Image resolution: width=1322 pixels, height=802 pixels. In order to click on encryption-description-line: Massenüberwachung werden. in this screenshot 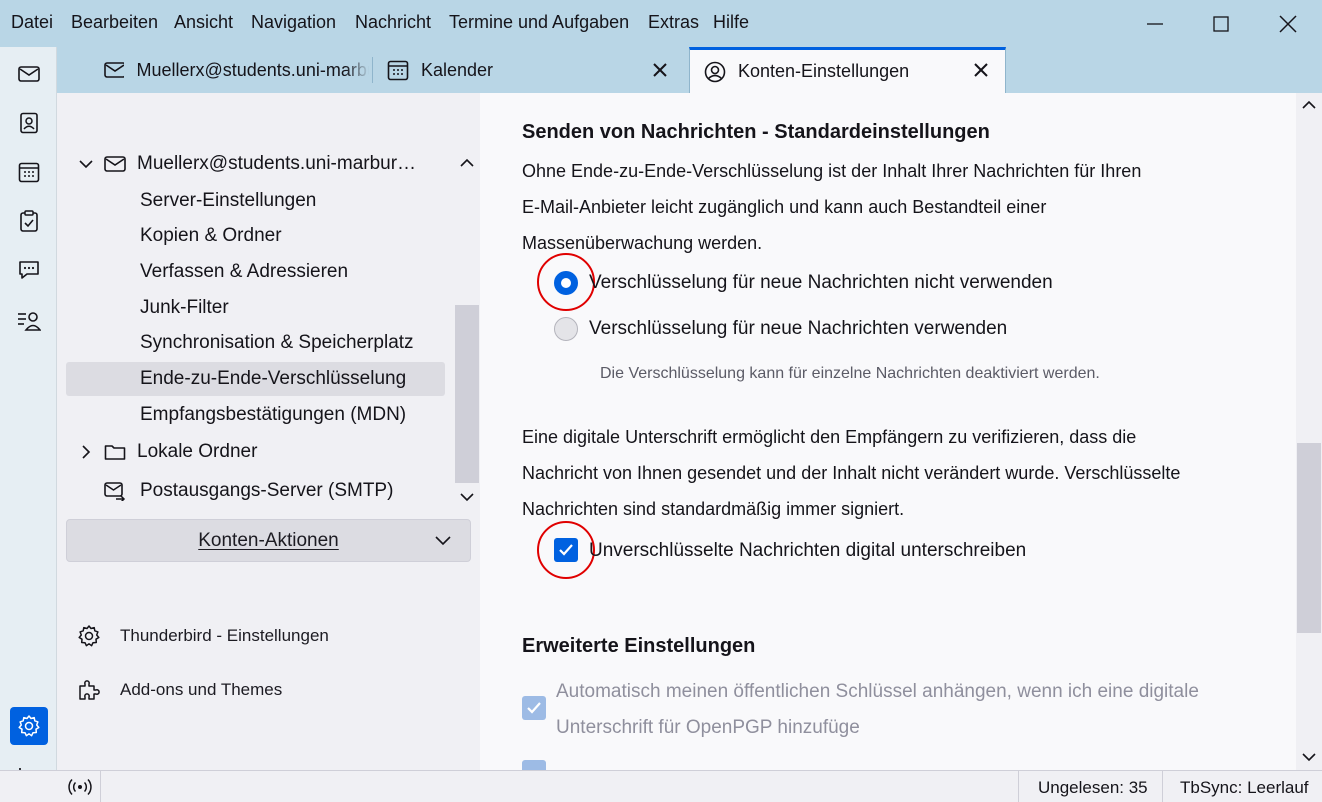, I will do `click(642, 243)`.